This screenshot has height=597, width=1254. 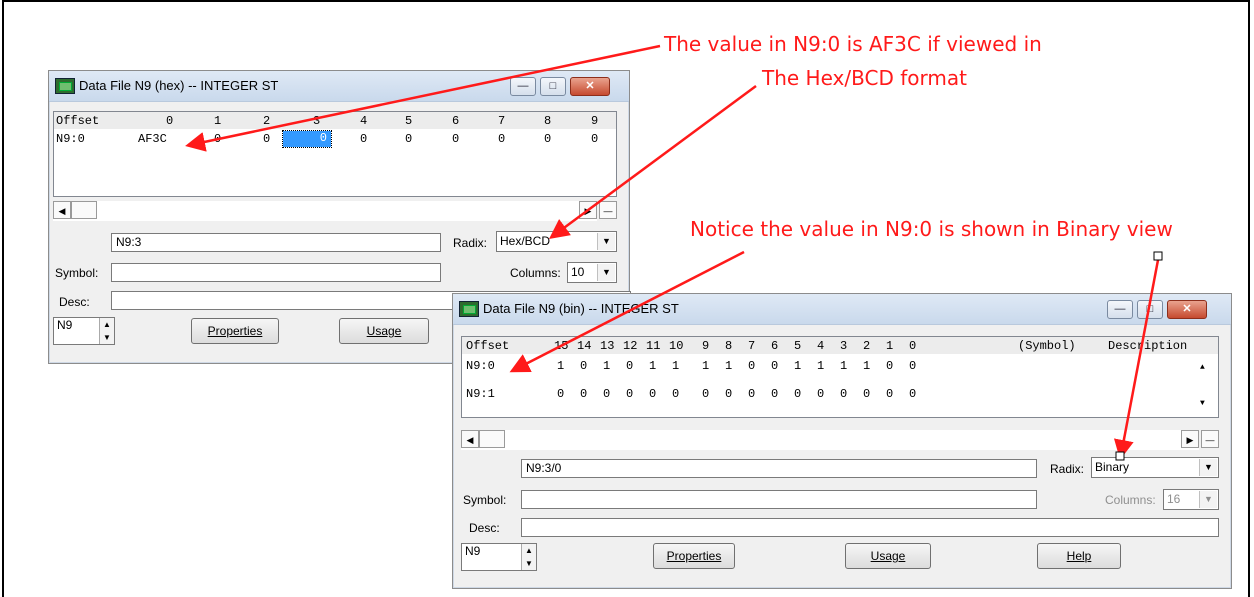 What do you see at coordinates (1136, 359) in the screenshot?
I see `arrow-to-binary-radix` at bounding box center [1136, 359].